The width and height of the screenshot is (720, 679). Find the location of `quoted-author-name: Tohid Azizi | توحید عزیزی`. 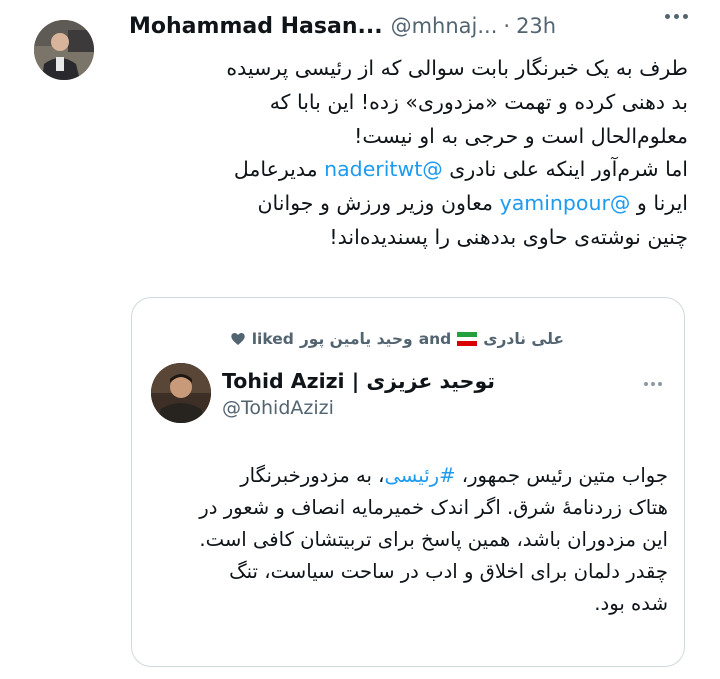

quoted-author-name: Tohid Azizi | توحید عزیزی is located at coordinates (358, 381).